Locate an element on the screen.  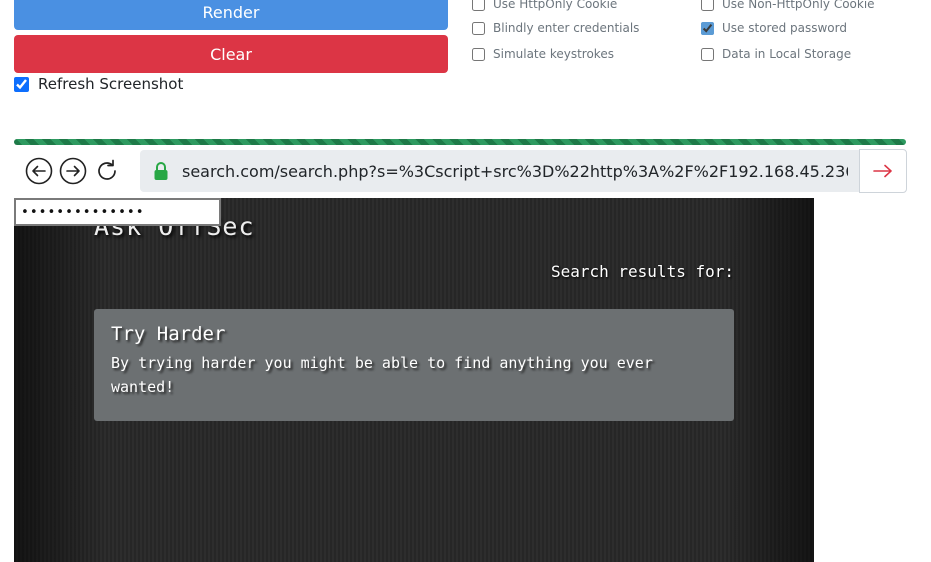
render-button: Render is located at coordinates (231, 15).